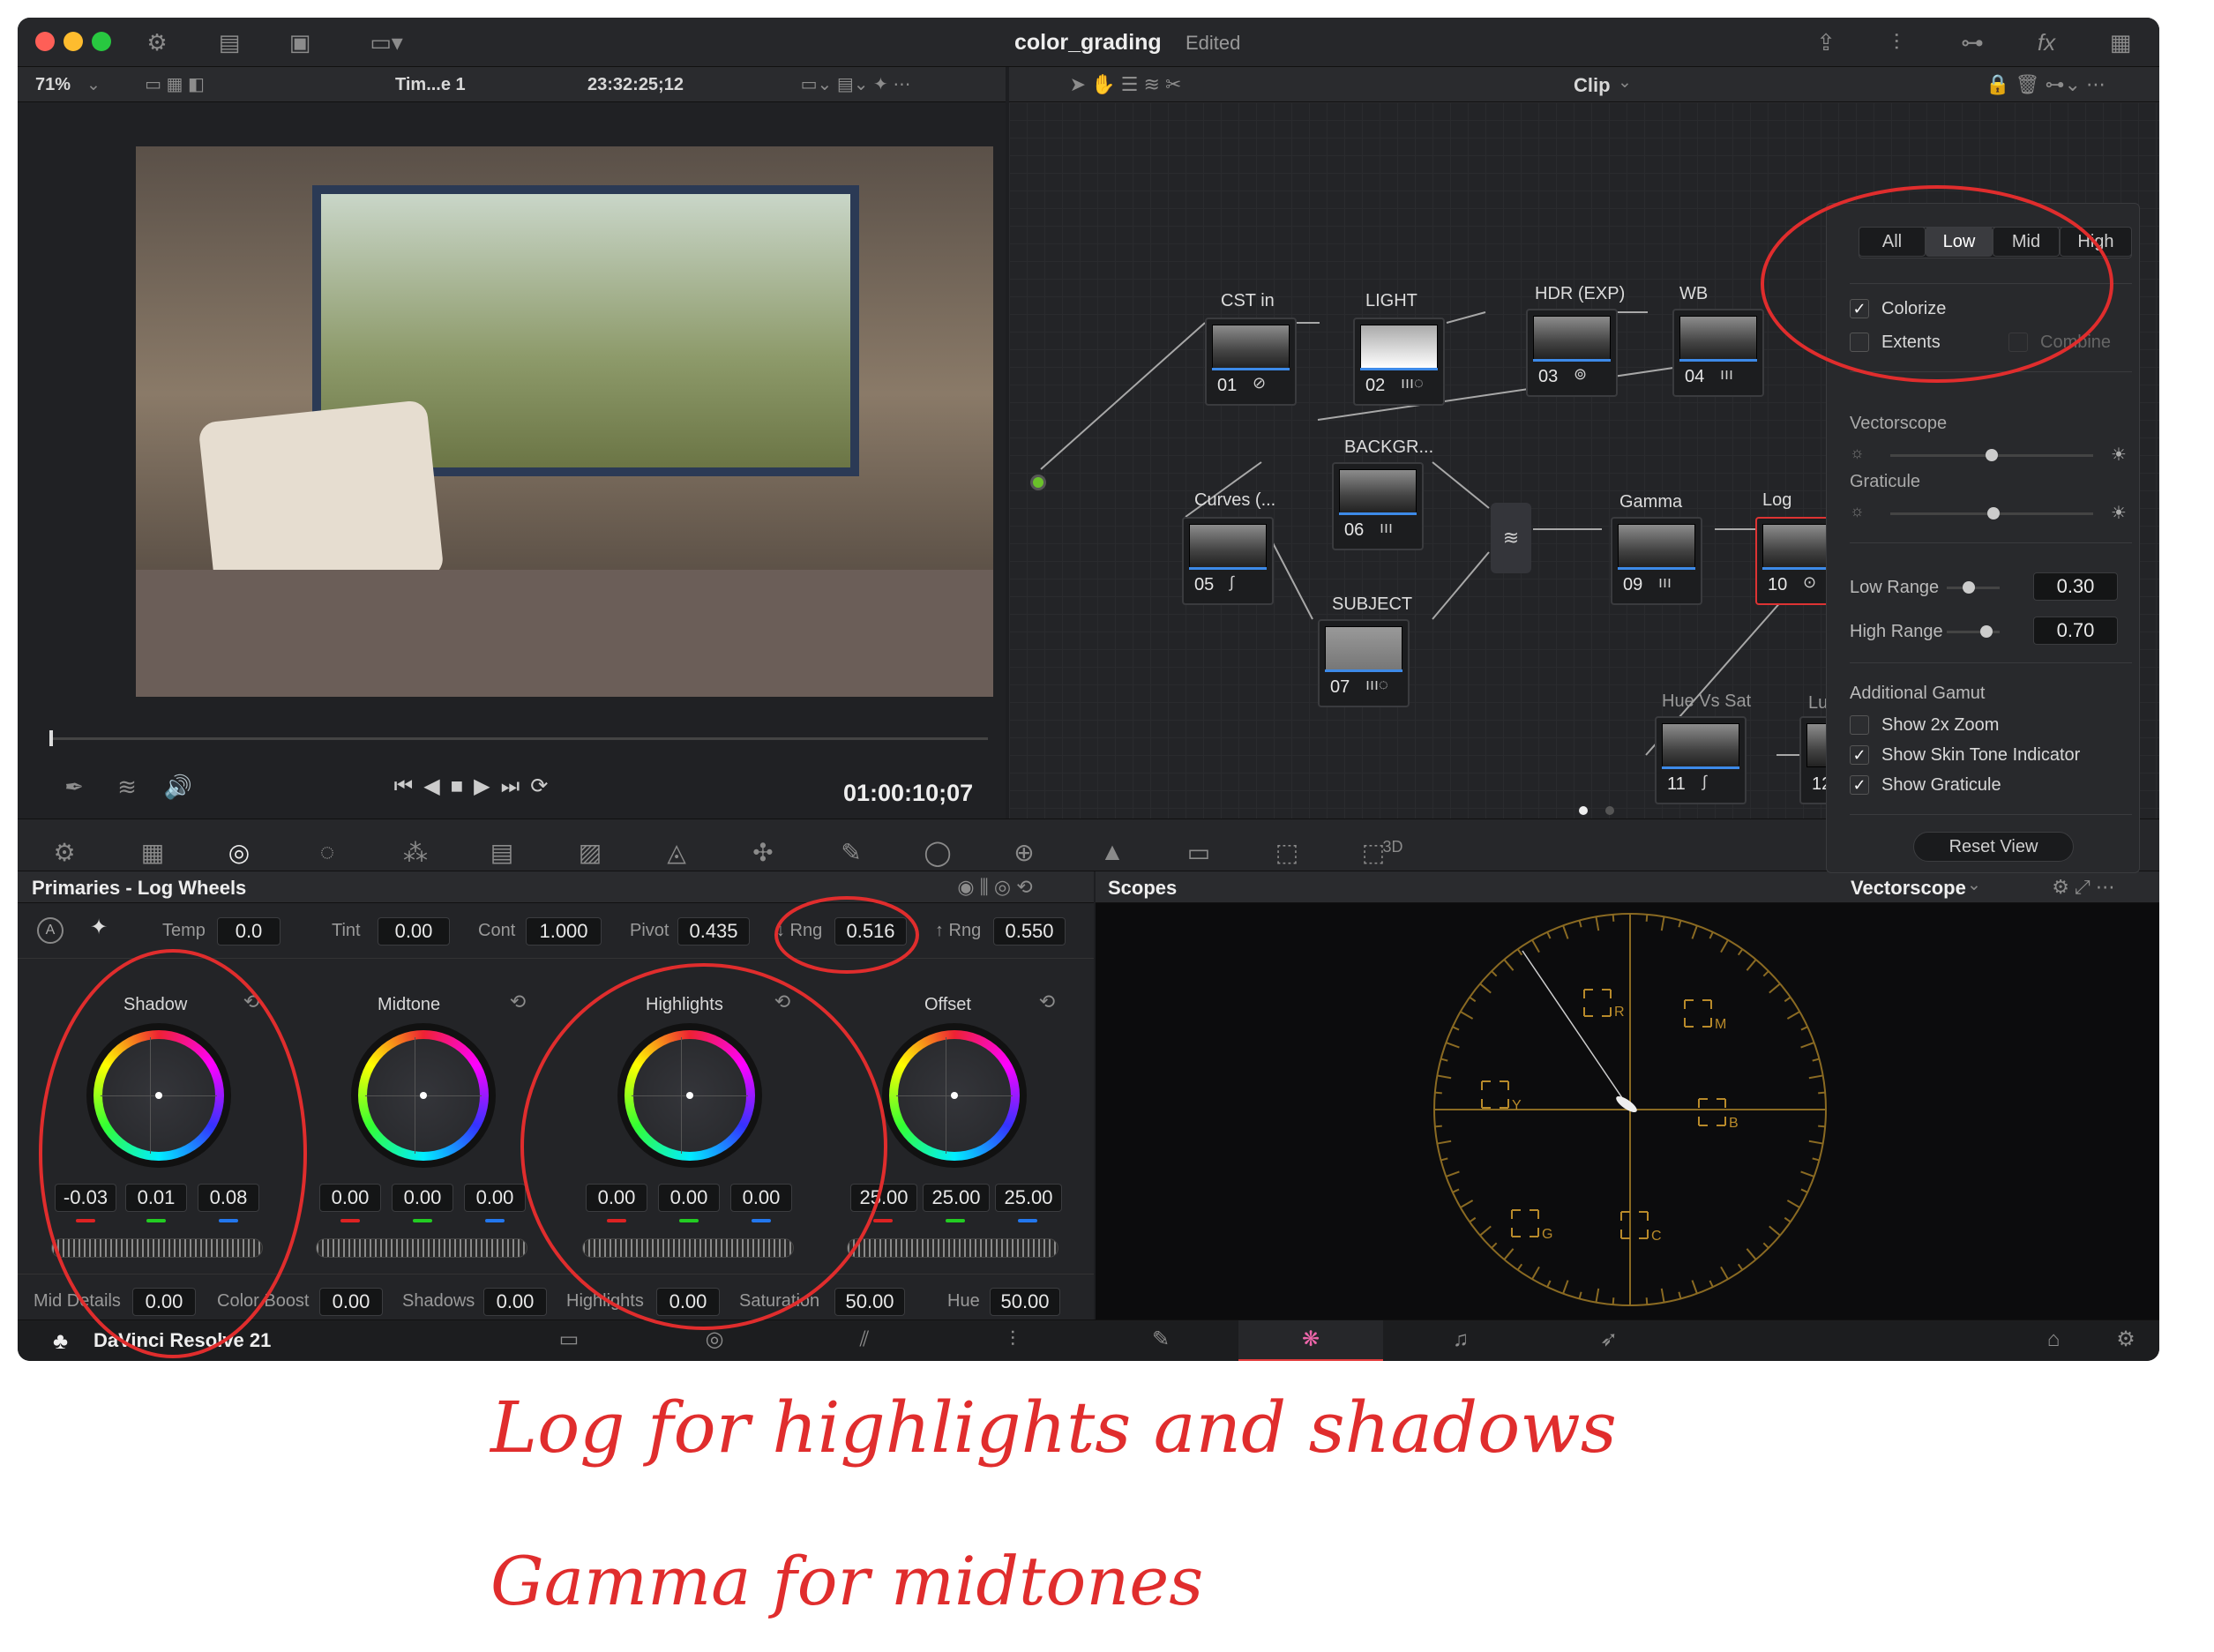 This screenshot has height=1652, width=2214. Describe the element at coordinates (846, 935) in the screenshot. I see `annotation-circle-range` at that location.